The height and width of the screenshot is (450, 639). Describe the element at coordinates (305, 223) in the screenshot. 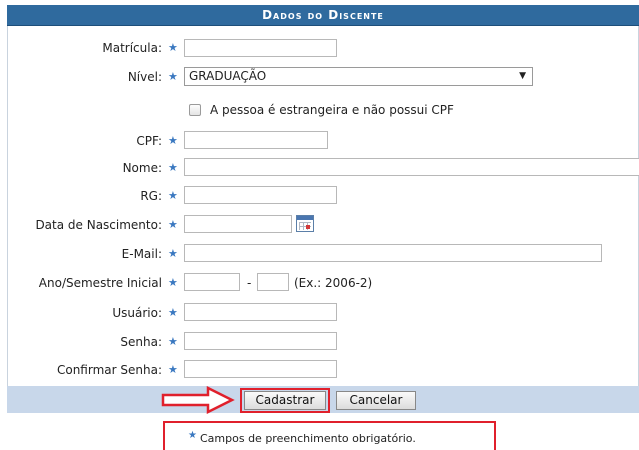

I see `calendar-icon` at that location.